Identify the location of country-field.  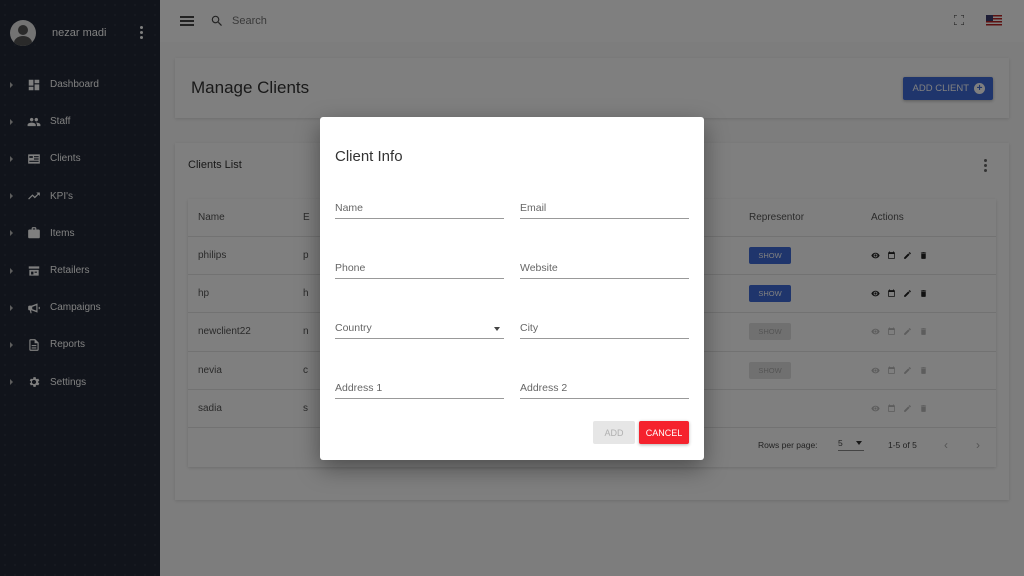
(419, 328).